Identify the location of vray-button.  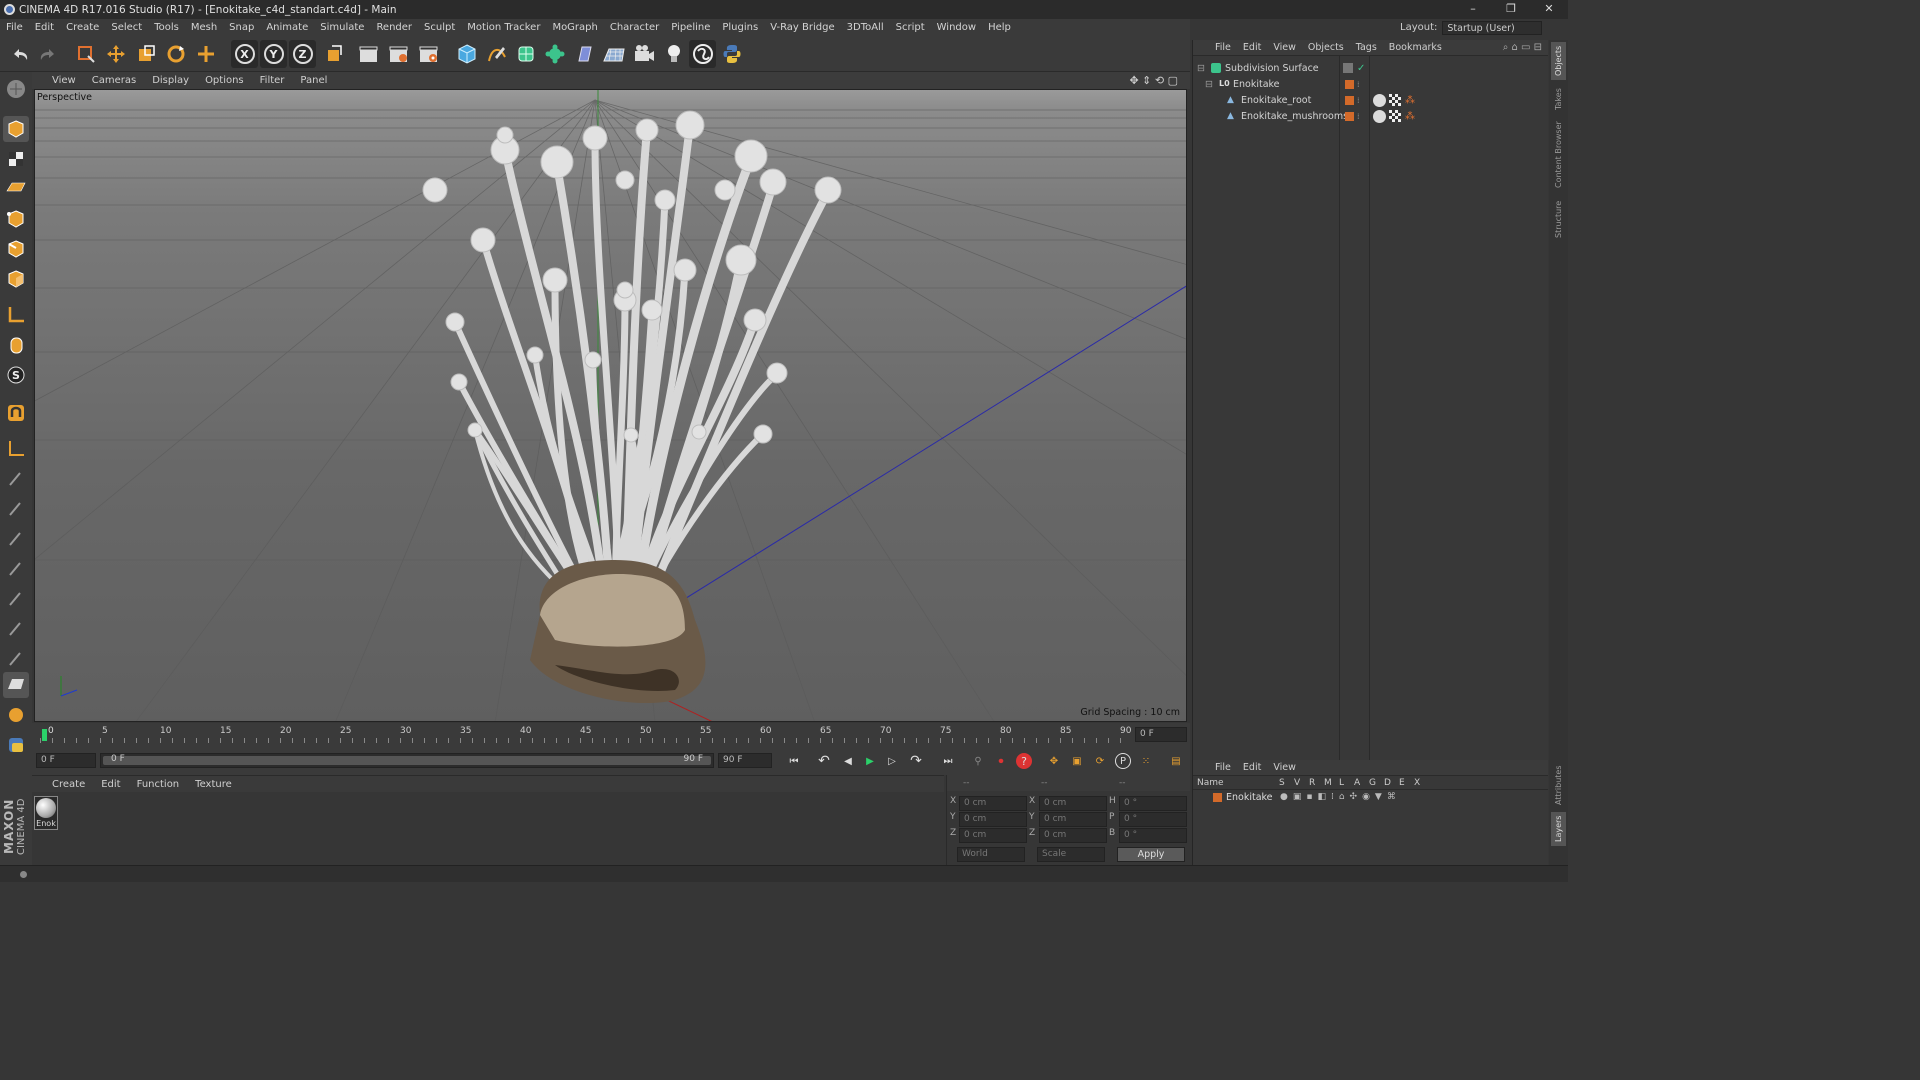
(702, 54).